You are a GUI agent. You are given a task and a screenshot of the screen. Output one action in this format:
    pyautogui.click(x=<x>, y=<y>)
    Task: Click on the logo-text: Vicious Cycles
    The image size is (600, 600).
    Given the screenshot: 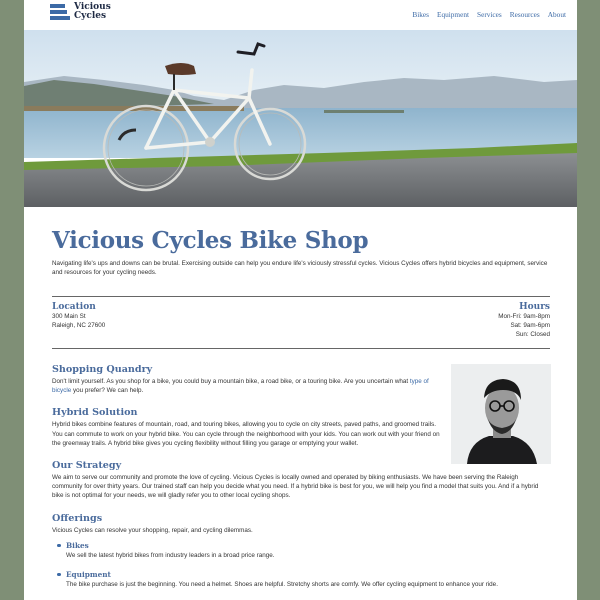 What is the action you would take?
    pyautogui.click(x=92, y=12)
    